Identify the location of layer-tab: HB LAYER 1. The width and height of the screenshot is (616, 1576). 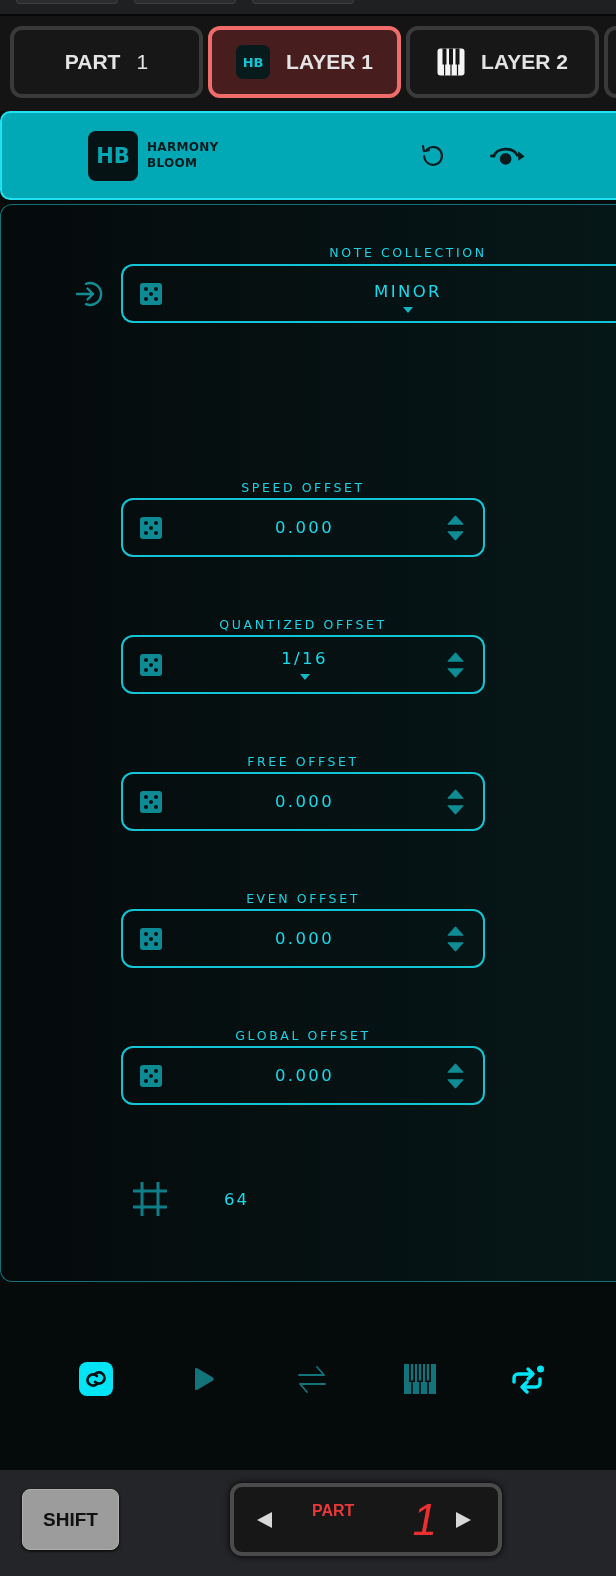
(304, 62).